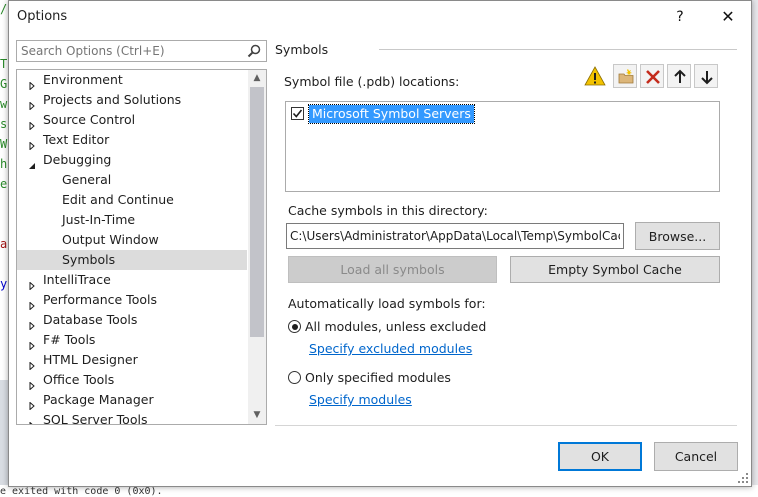  Describe the element at coordinates (595, 76) in the screenshot. I see `warning-icon` at that location.